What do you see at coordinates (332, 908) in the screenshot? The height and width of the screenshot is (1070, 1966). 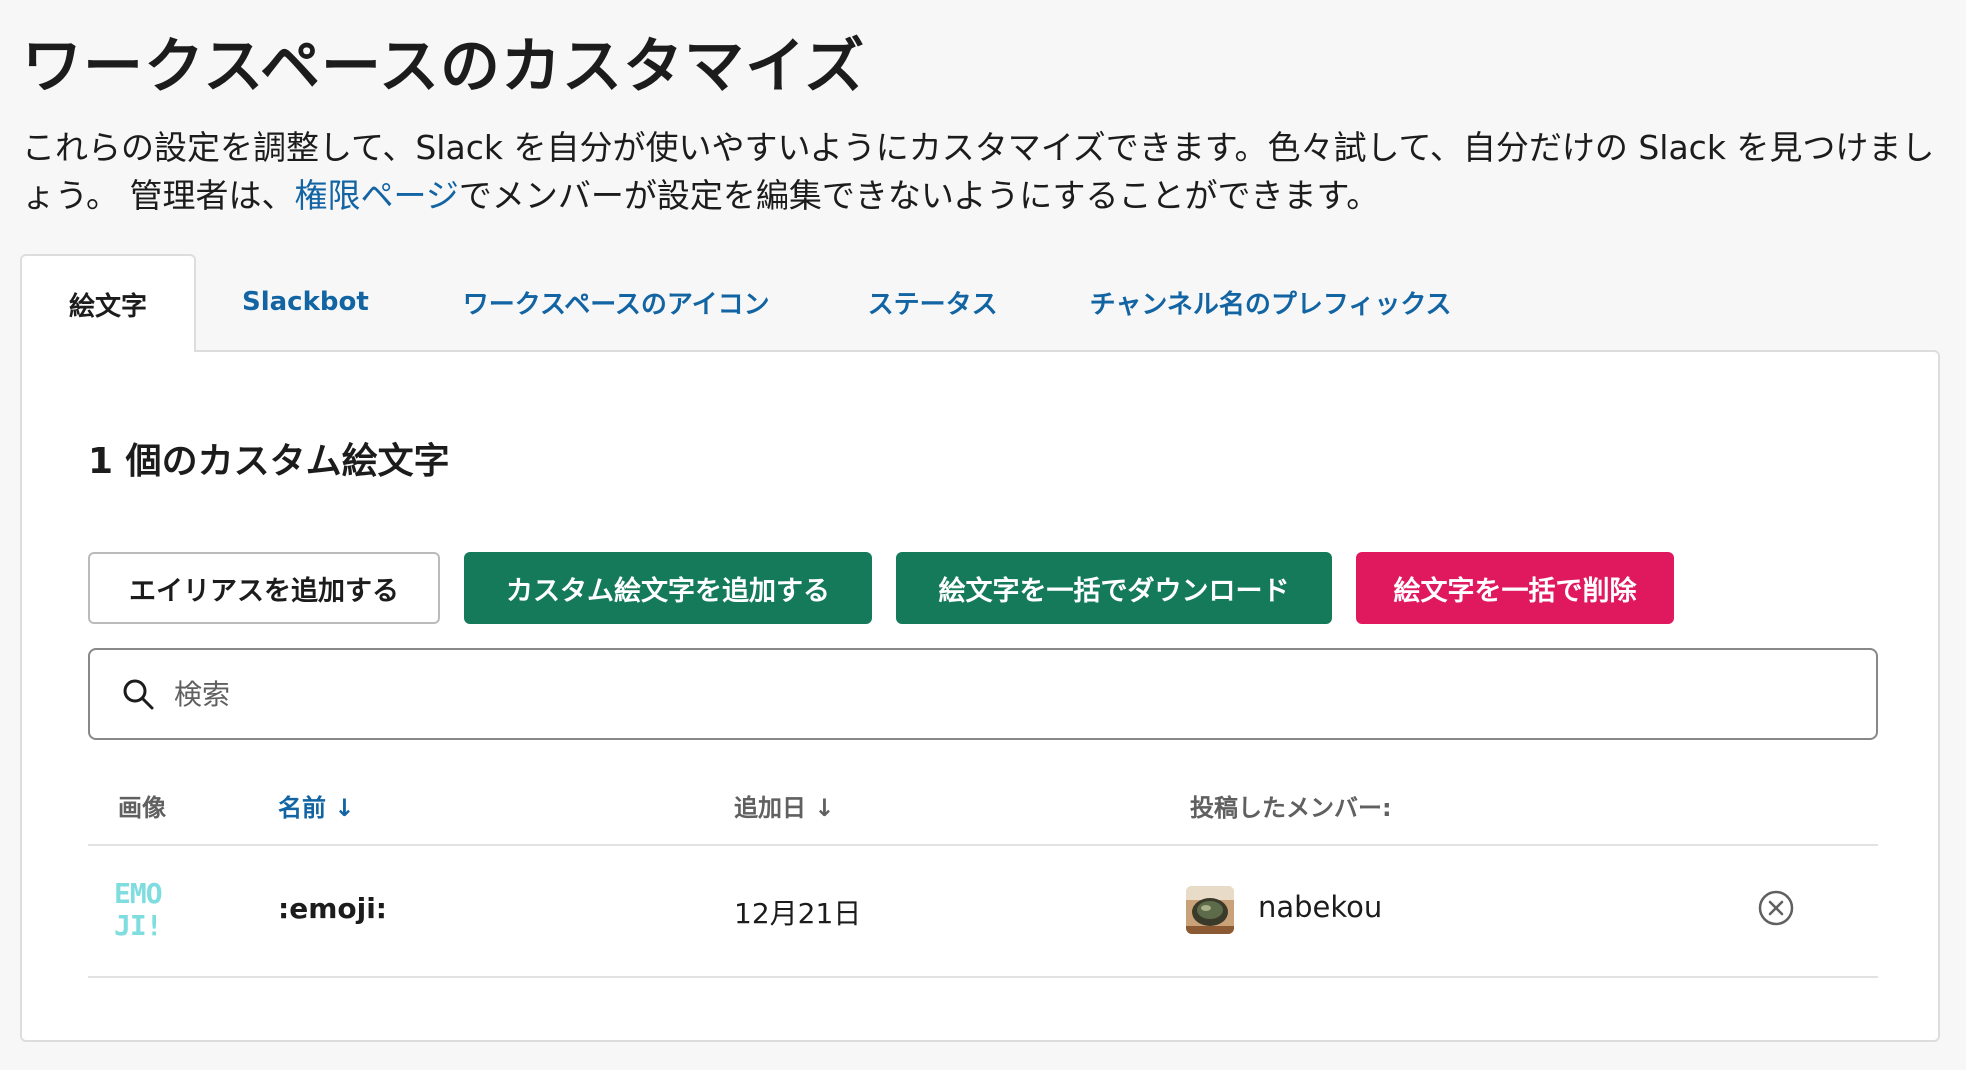 I see `emoji-name: :emoji:` at bounding box center [332, 908].